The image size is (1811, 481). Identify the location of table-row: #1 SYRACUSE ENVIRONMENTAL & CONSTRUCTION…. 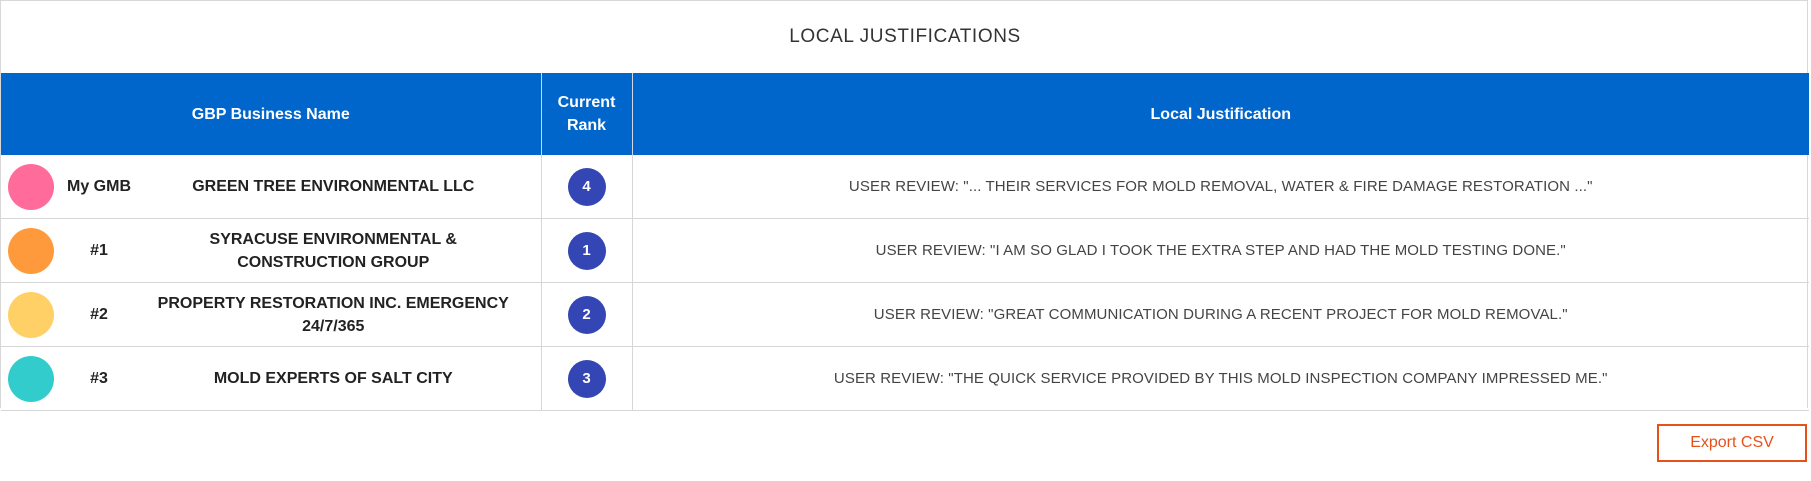
(905, 250).